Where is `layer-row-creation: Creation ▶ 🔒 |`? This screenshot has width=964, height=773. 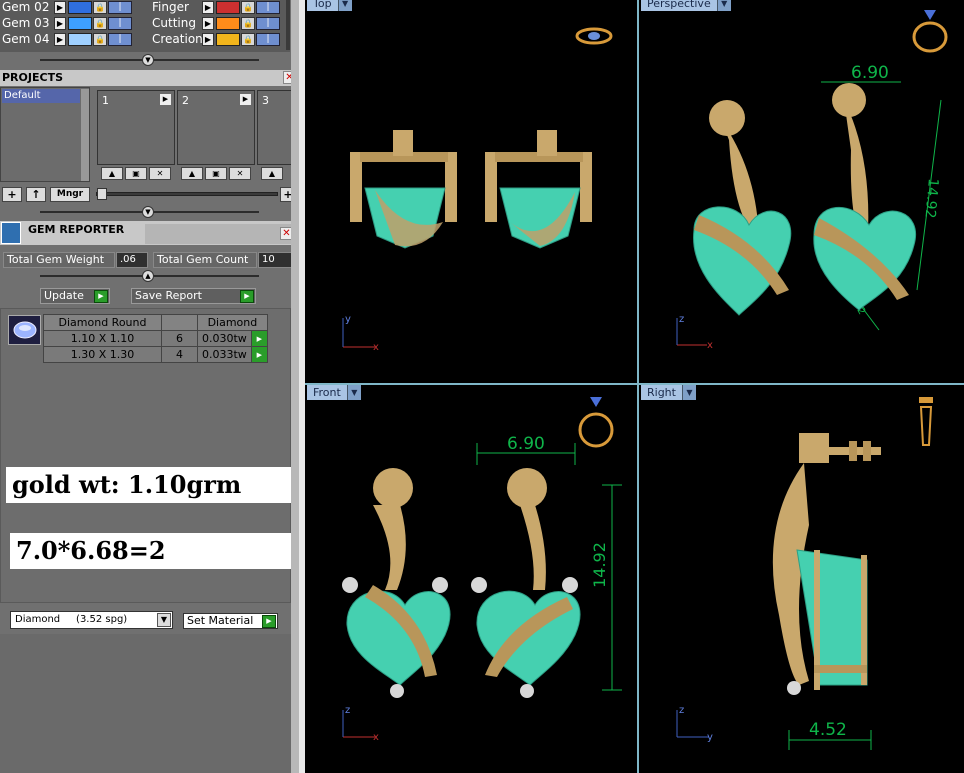 layer-row-creation: Creation ▶ 🔒 | is located at coordinates (220, 39).